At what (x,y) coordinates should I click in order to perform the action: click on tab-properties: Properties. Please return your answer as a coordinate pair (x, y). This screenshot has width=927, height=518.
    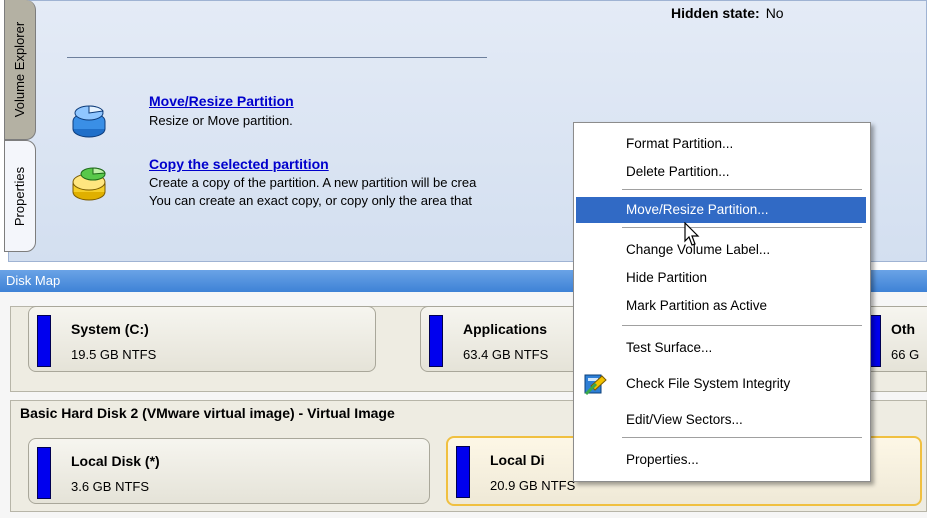
    Looking at the image, I should click on (20, 196).